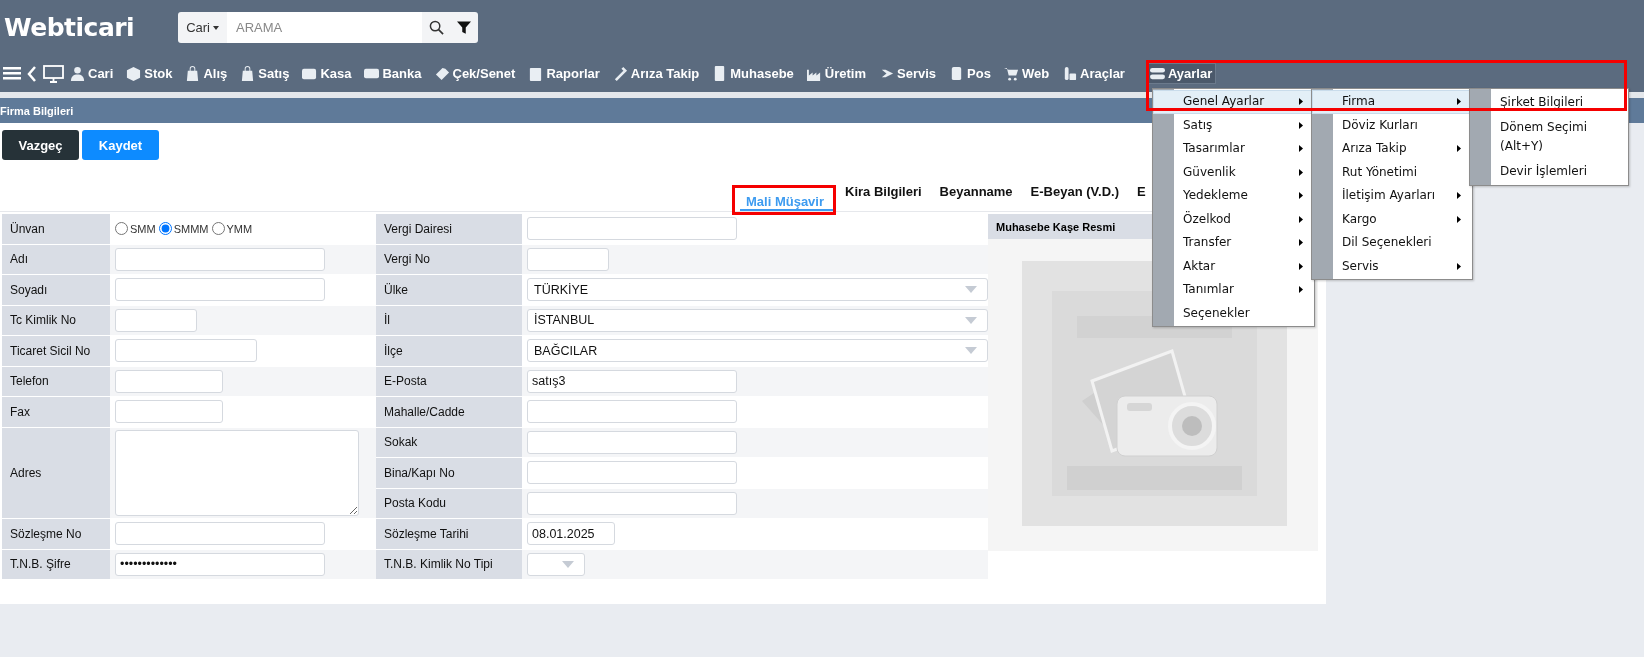  What do you see at coordinates (396, 289) in the screenshot?
I see `field-label: Ülke` at bounding box center [396, 289].